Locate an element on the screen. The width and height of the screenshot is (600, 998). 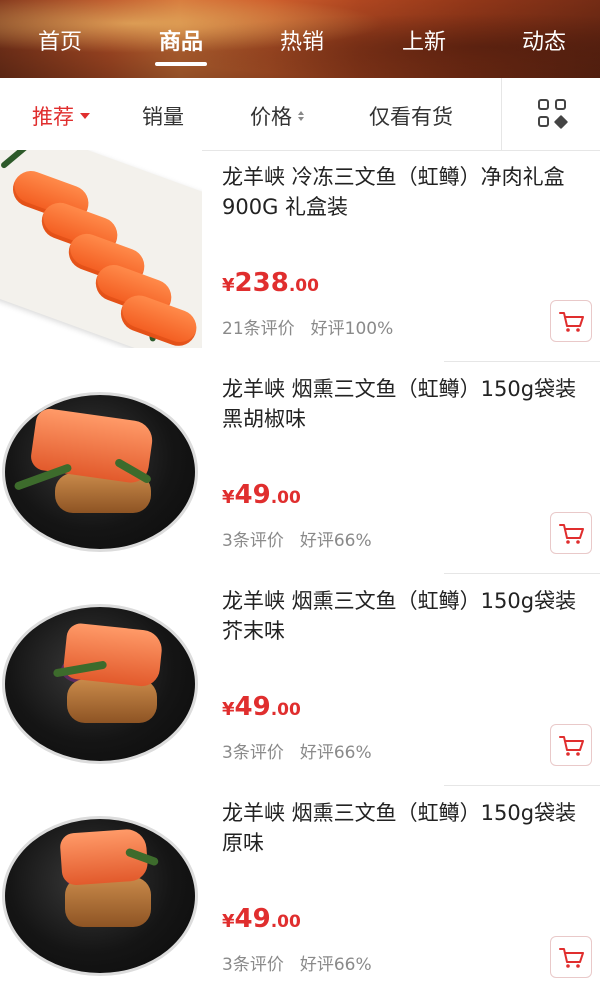
product-price: ¥238.00 is located at coordinates (270, 283).